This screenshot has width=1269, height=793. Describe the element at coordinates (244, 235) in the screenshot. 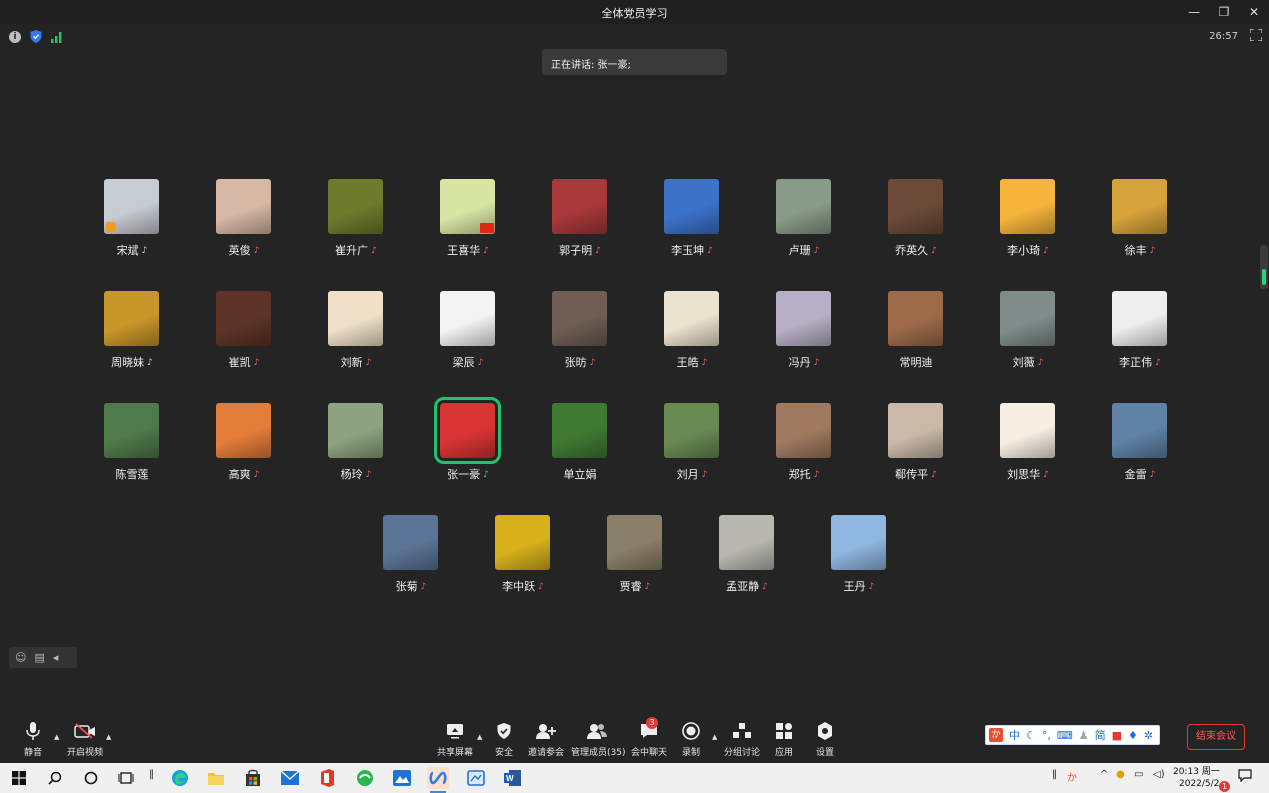

I see `participant-tile: 英俊 ♪` at that location.